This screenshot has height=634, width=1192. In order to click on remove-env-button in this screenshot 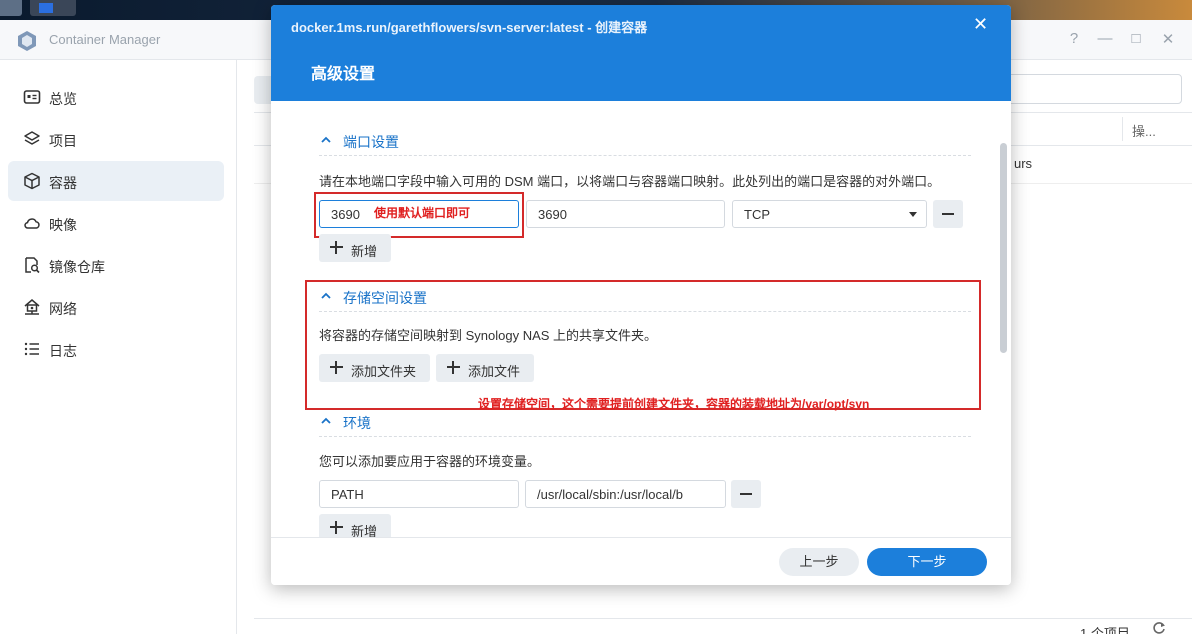, I will do `click(746, 494)`.